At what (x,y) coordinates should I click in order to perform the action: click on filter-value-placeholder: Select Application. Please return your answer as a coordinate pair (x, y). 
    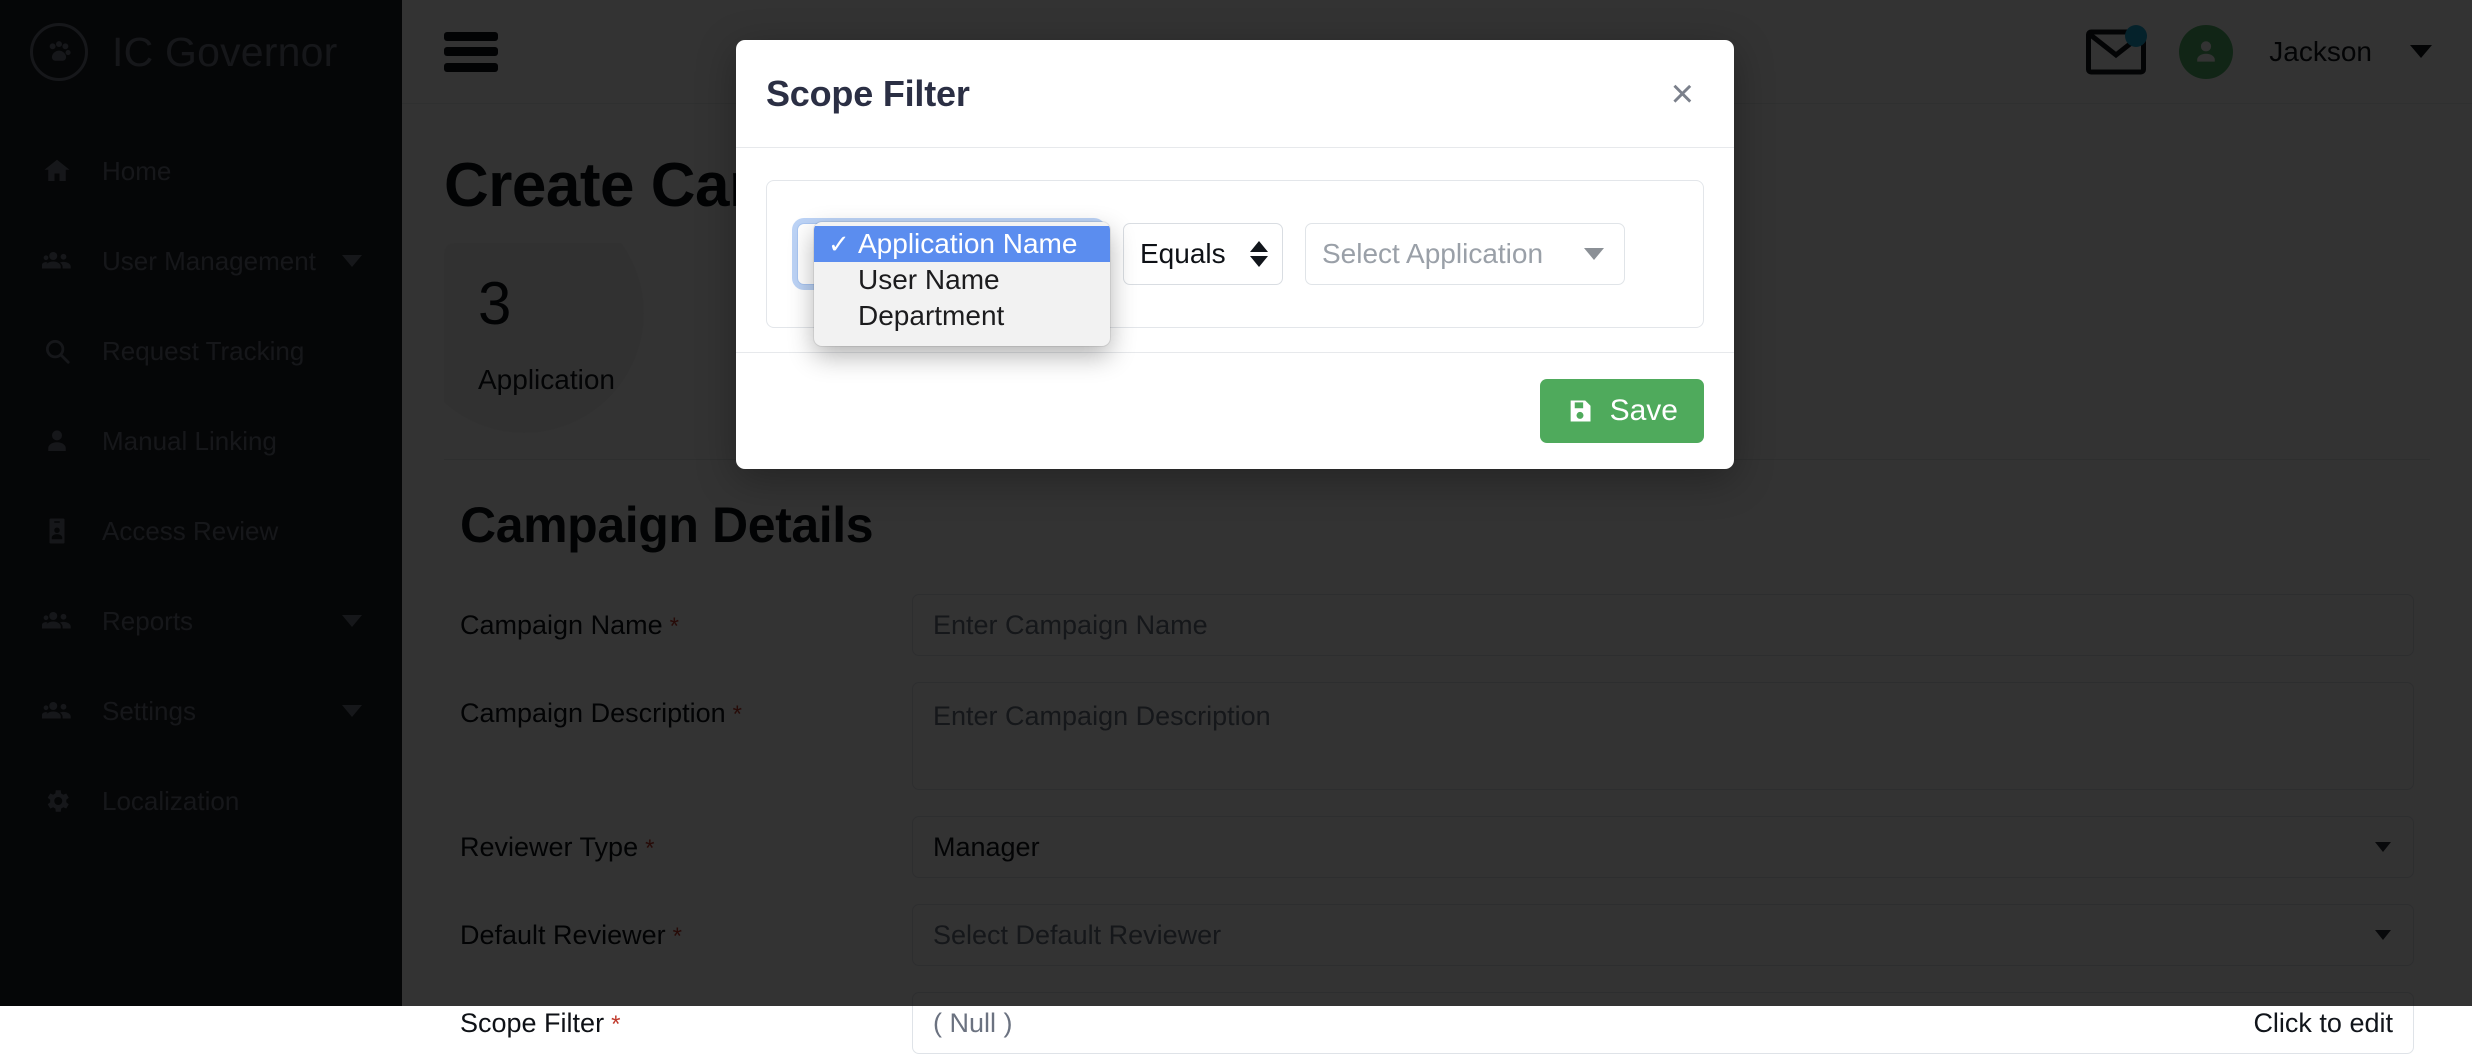
    Looking at the image, I should click on (1432, 254).